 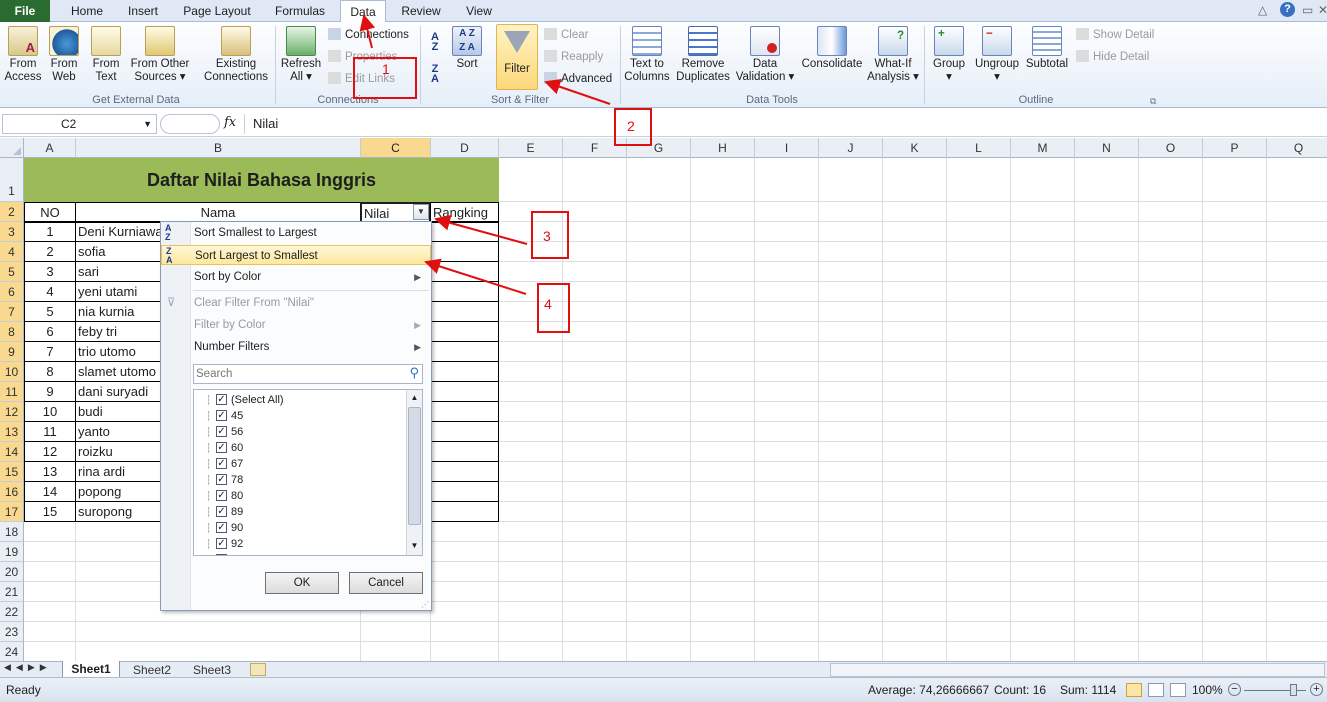 What do you see at coordinates (28, 667) in the screenshot?
I see `sheet-nav-arrows-icon: ◀◀▶▶` at bounding box center [28, 667].